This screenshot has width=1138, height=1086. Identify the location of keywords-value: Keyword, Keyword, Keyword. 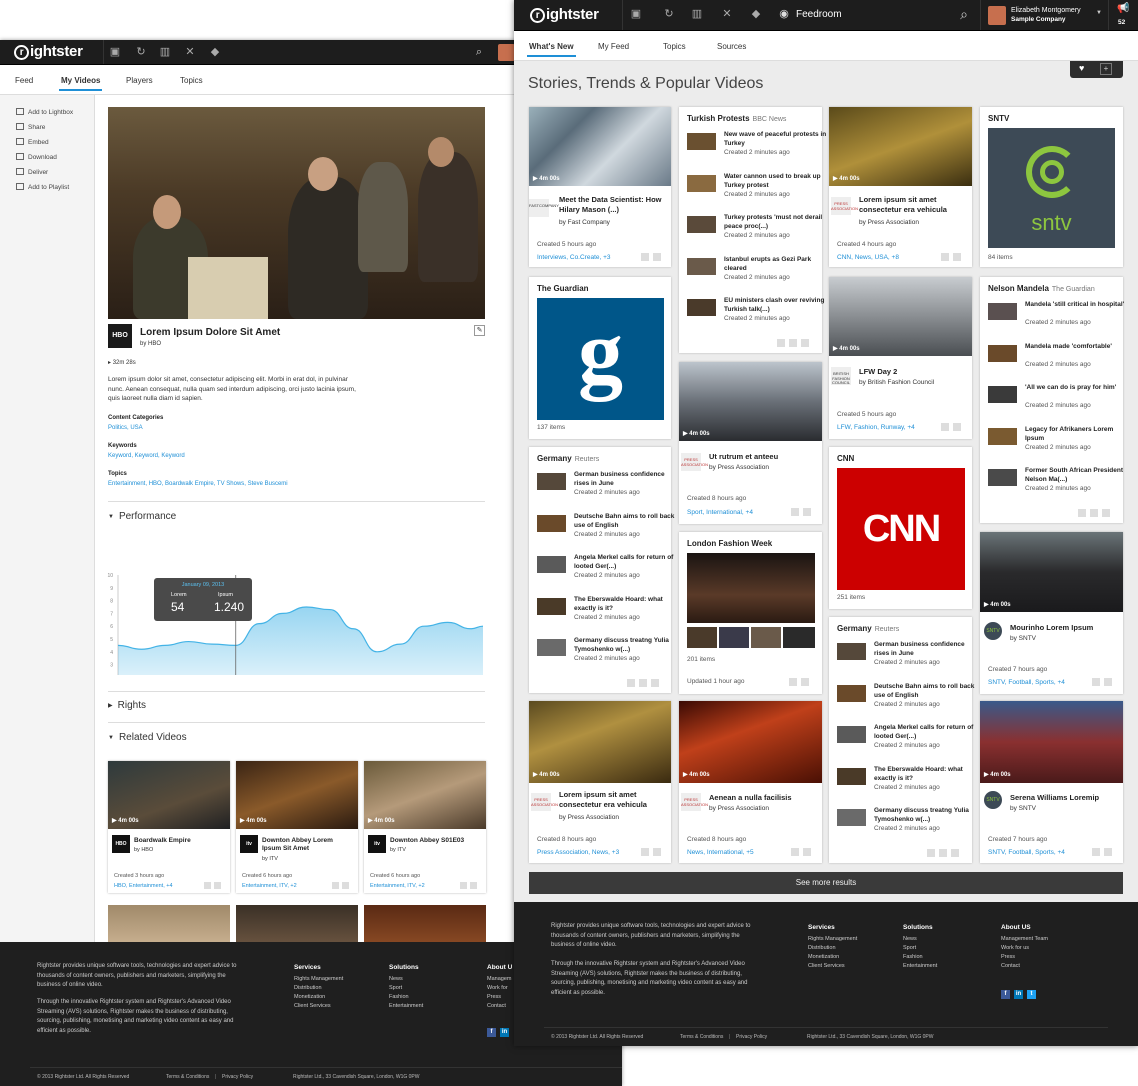
(146, 456).